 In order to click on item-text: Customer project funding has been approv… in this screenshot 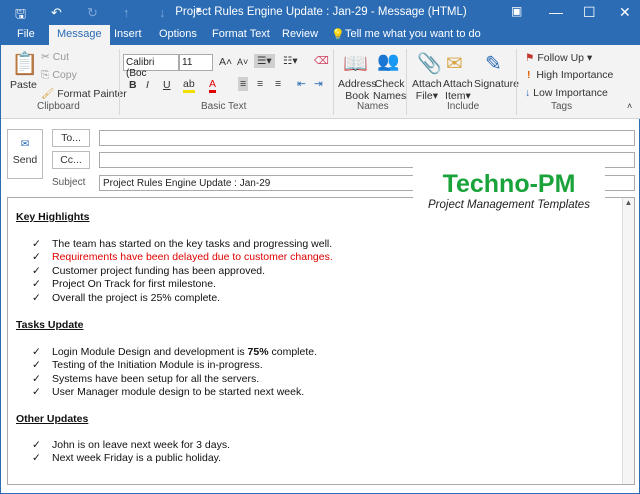, I will do `click(159, 270)`.